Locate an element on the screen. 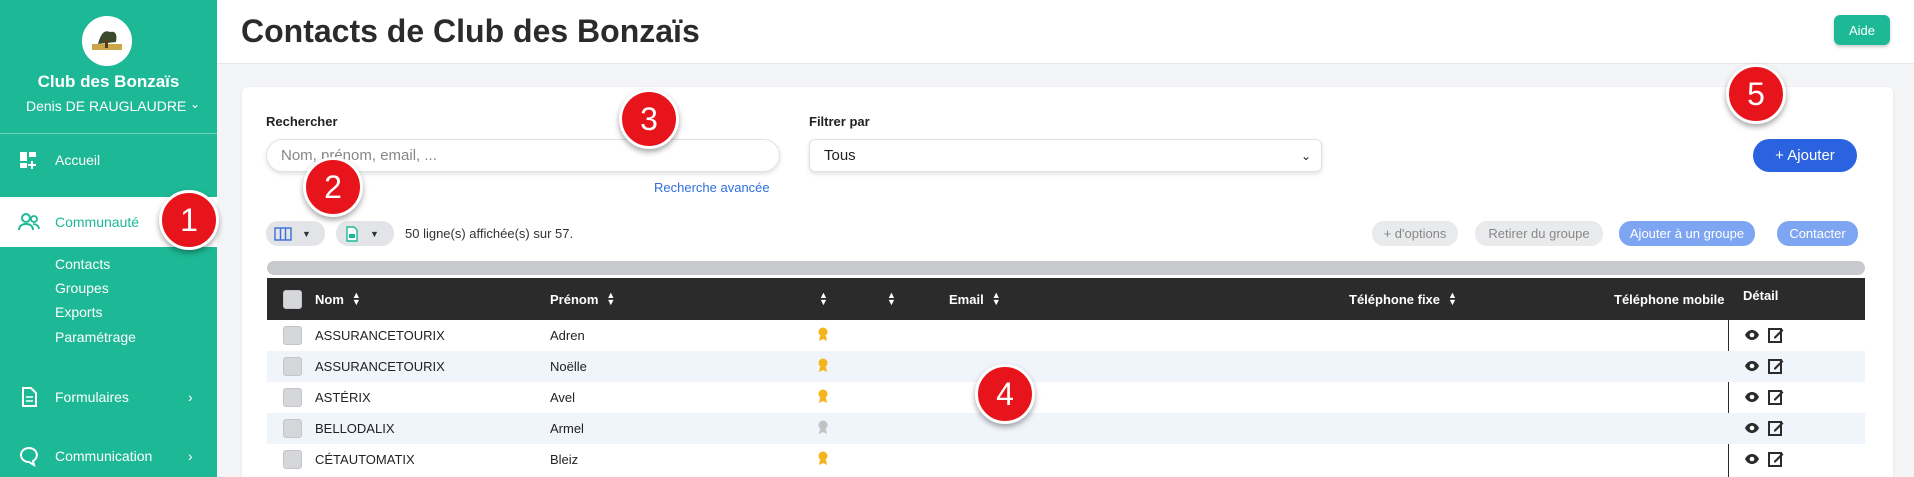 This screenshot has width=1914, height=477. filter-select: Tous ⌄ is located at coordinates (1065, 155).